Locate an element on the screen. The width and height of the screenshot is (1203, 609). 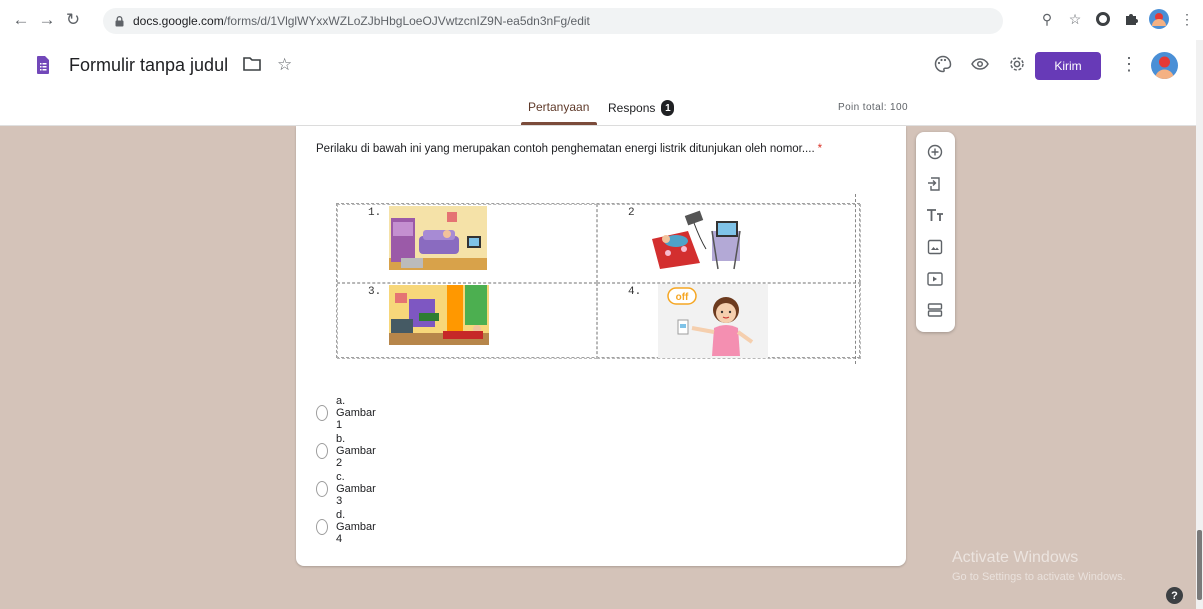
add-image-icon is located at coordinates (935, 247).